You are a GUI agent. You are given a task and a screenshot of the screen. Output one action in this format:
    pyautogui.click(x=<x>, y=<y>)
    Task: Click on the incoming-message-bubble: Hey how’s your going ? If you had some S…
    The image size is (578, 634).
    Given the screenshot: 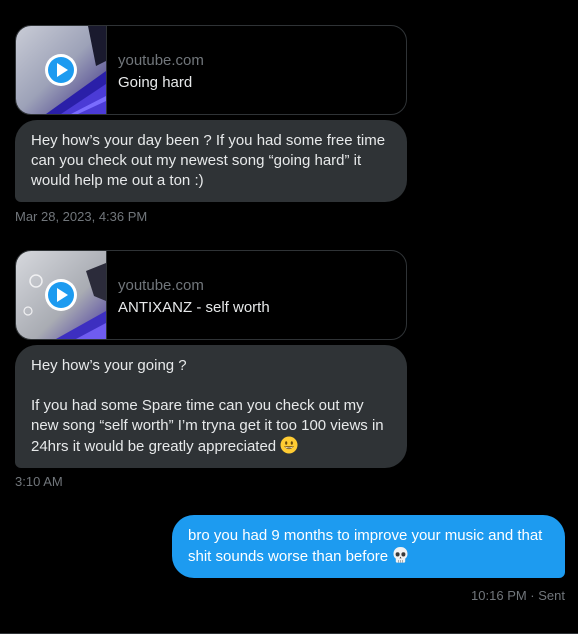 What is the action you would take?
    pyautogui.click(x=211, y=406)
    